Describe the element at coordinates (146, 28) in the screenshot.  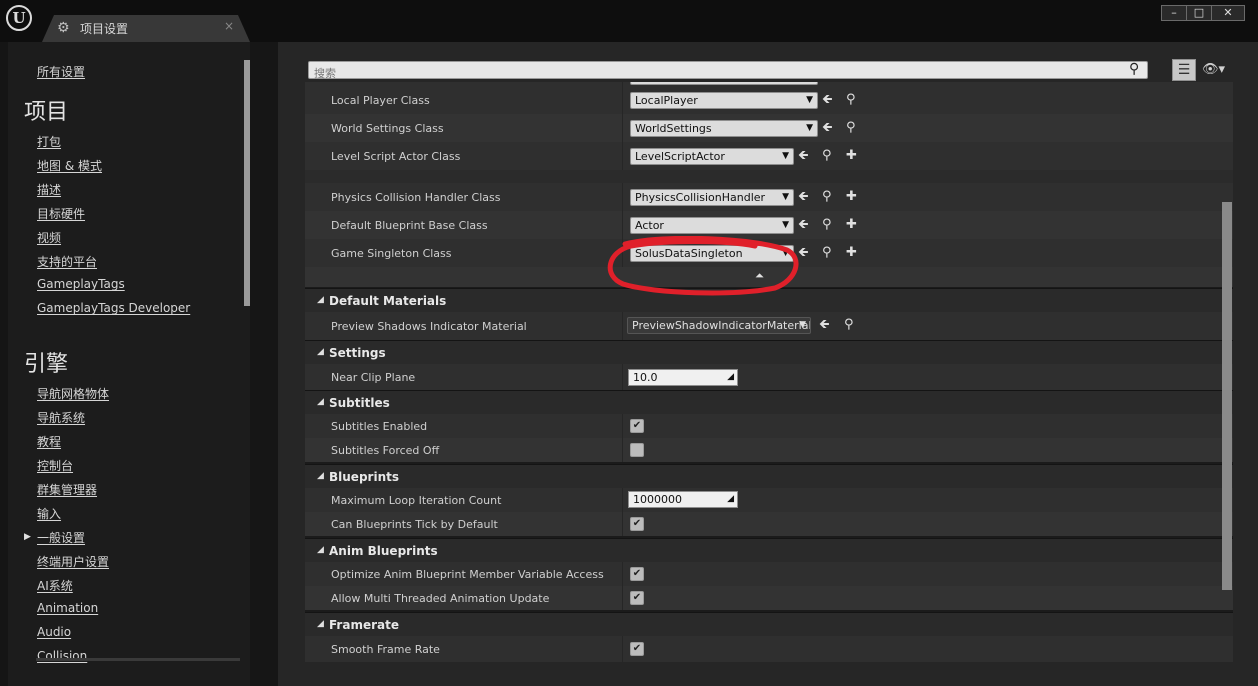
I see `tab-project-settings: ⚙ 项目设置 ×` at that location.